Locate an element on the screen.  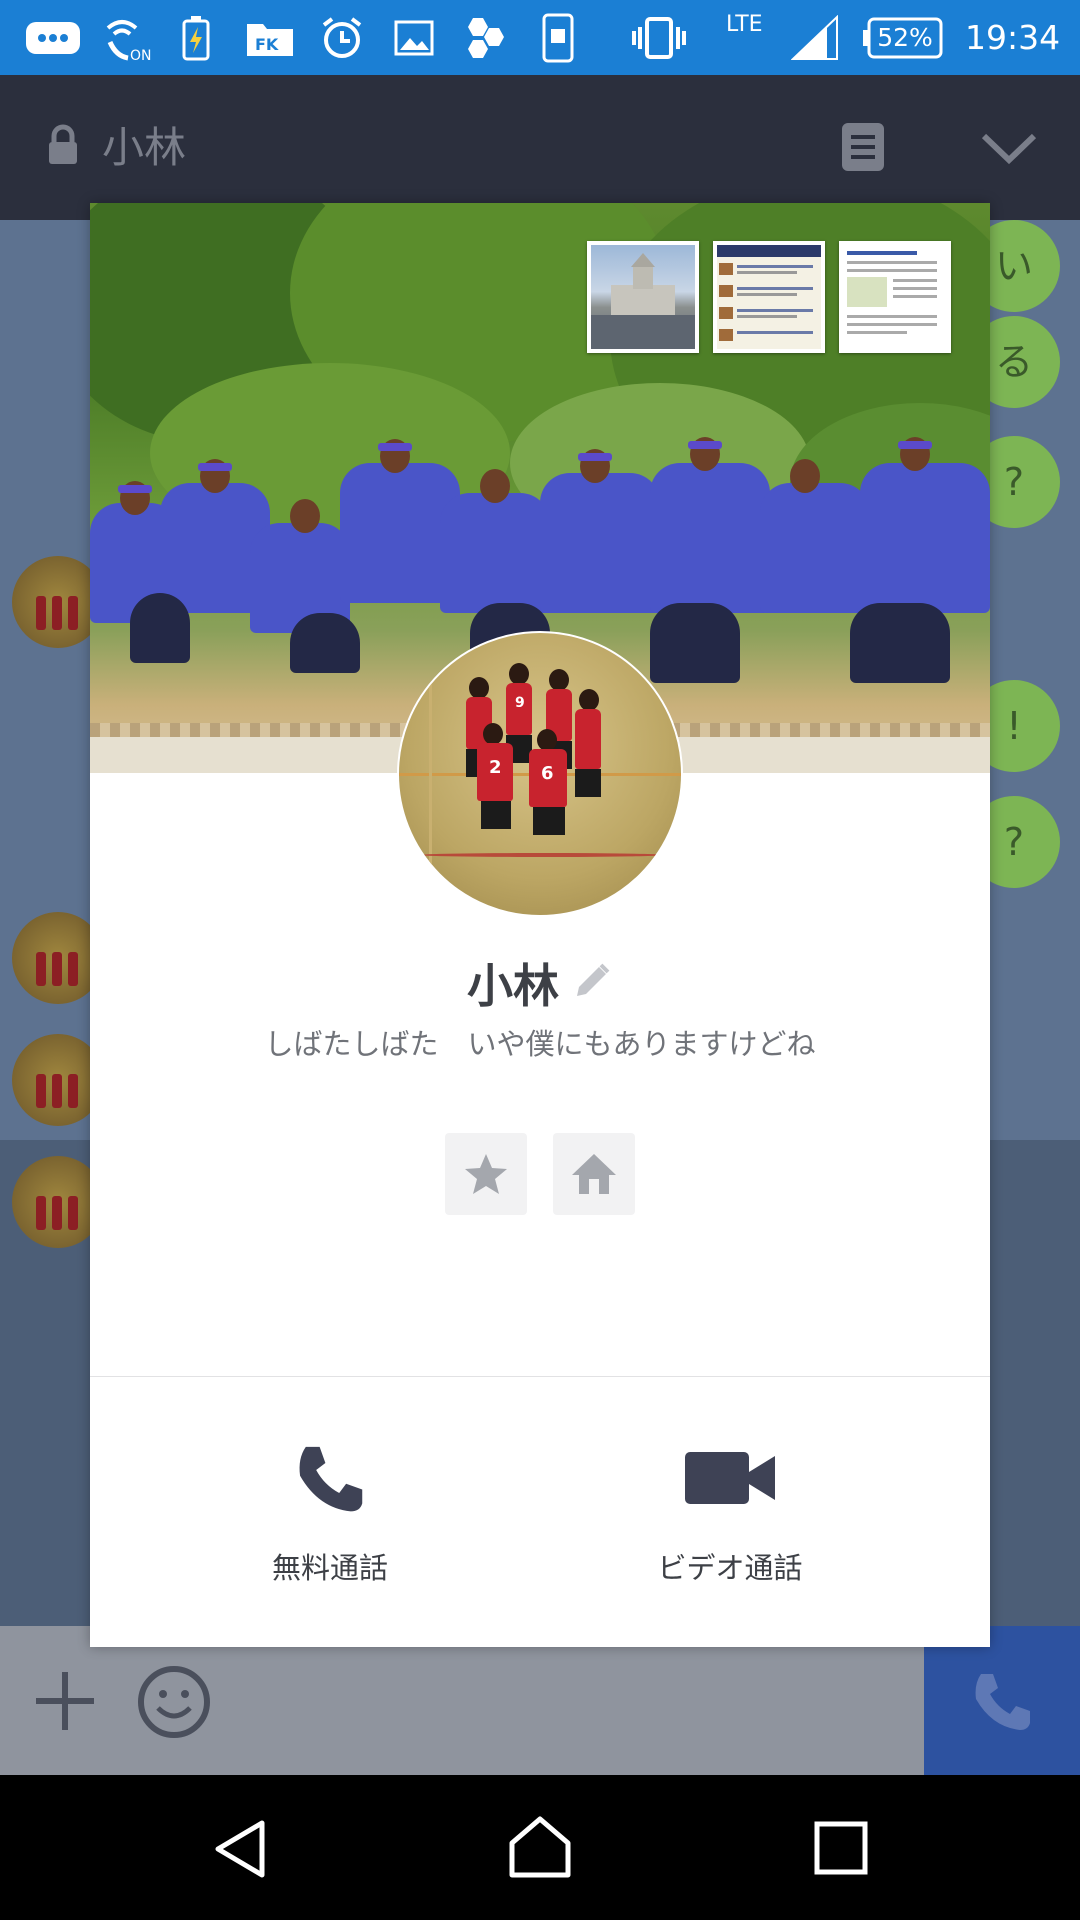
file-manager-icon: FK is located at coordinates (270, 38).